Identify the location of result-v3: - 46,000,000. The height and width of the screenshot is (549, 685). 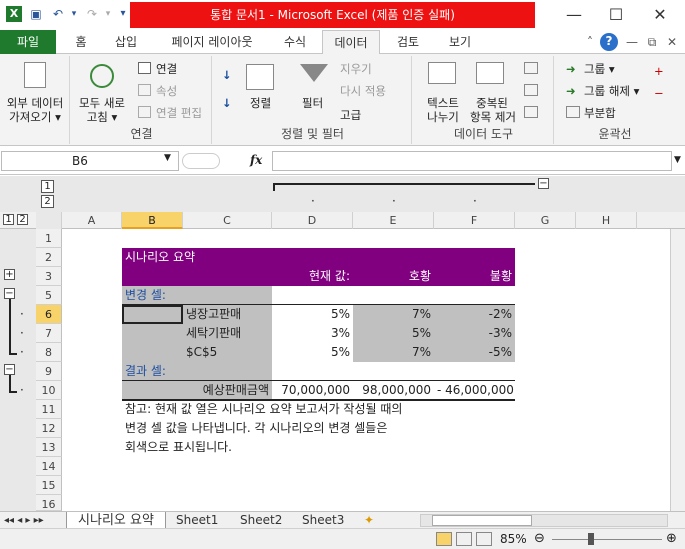
(474, 390).